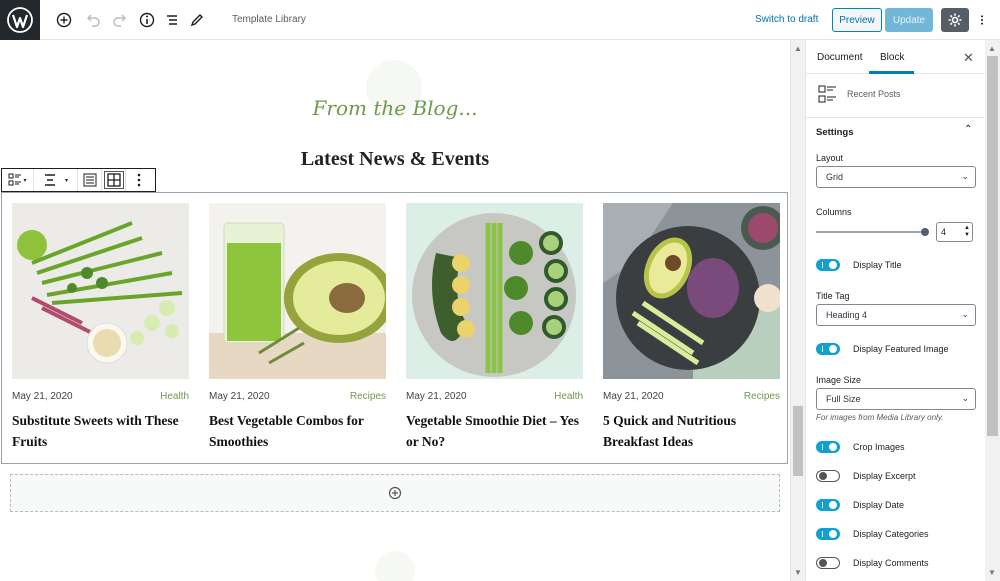 The height and width of the screenshot is (581, 1000). Describe the element at coordinates (840, 57) in the screenshot. I see `tab-document: Document` at that location.